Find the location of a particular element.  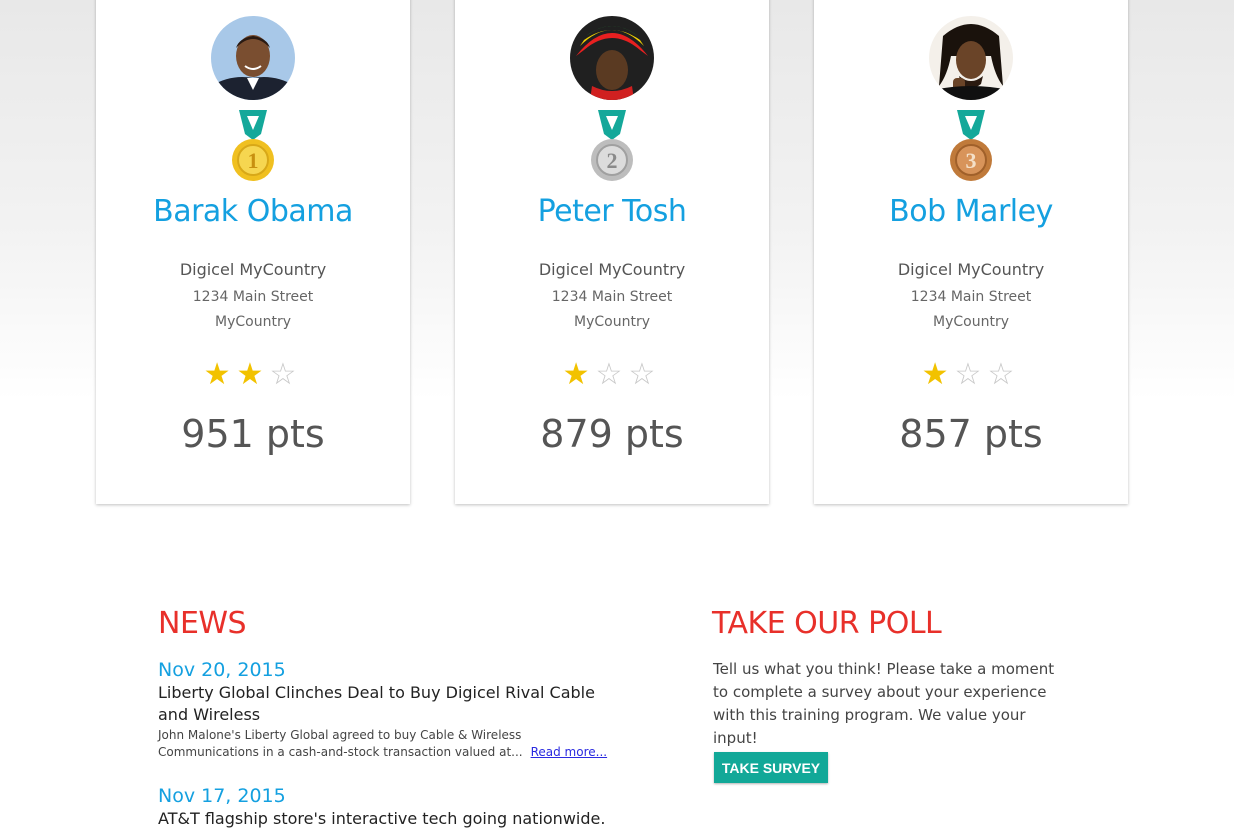

poll-heading: TAKE OUR POLL is located at coordinates (827, 623).